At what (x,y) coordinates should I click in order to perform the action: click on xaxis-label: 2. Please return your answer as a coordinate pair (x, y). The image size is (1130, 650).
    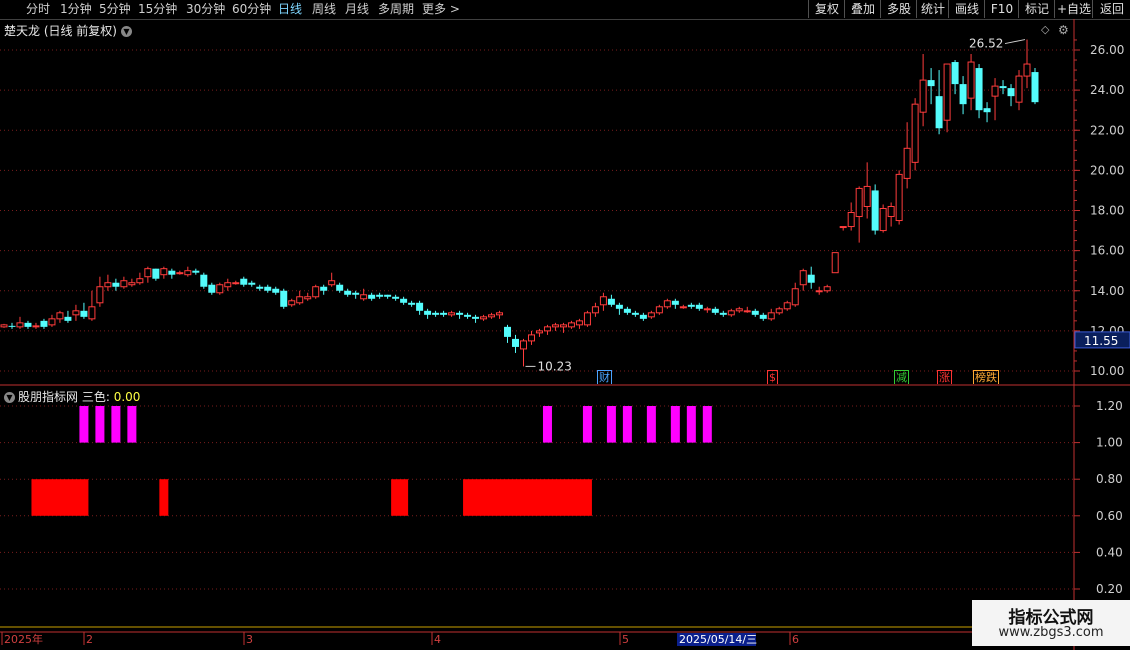
    Looking at the image, I should click on (89, 639).